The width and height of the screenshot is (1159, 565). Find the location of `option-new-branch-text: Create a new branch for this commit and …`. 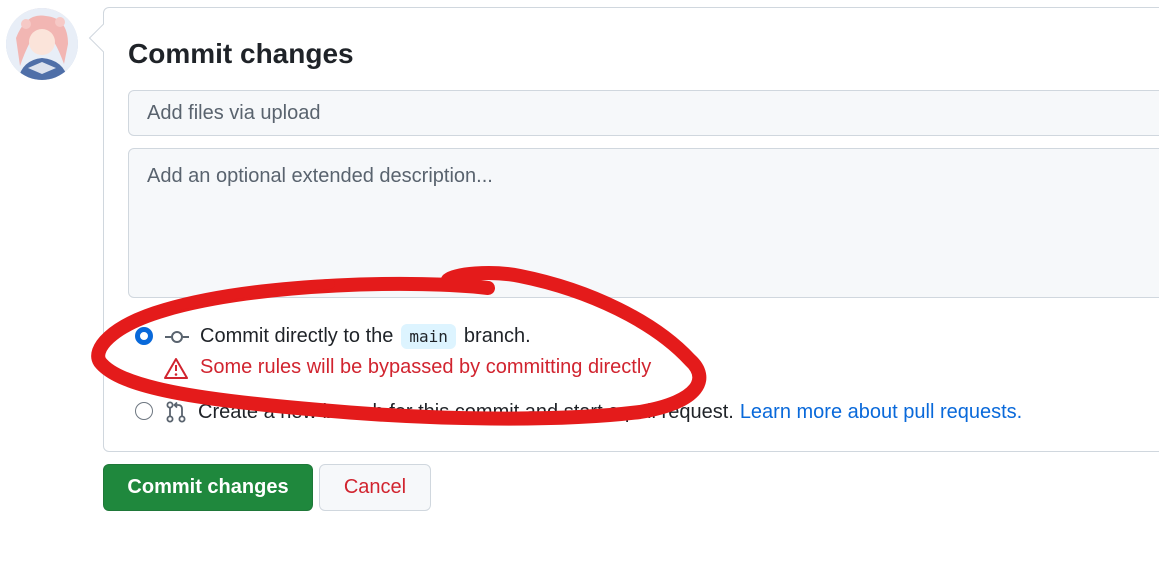

option-new-branch-text: Create a new branch for this commit and … is located at coordinates (466, 411).